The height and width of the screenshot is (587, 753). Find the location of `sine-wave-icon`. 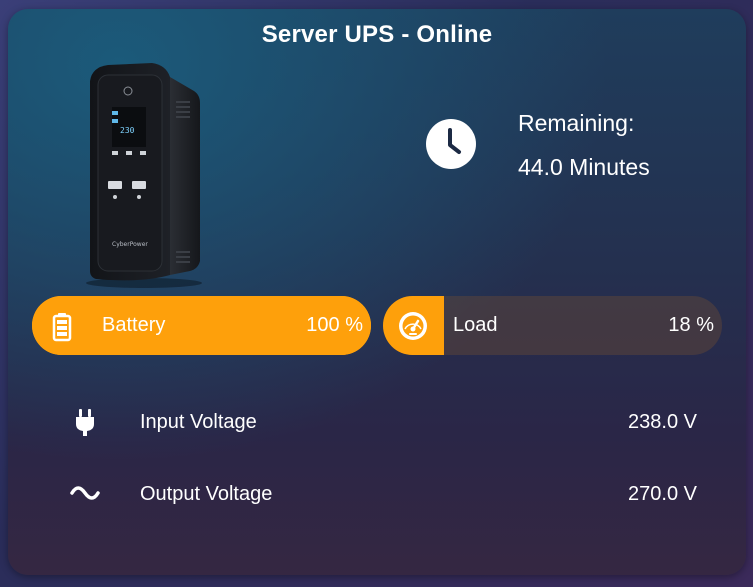

sine-wave-icon is located at coordinates (85, 493).